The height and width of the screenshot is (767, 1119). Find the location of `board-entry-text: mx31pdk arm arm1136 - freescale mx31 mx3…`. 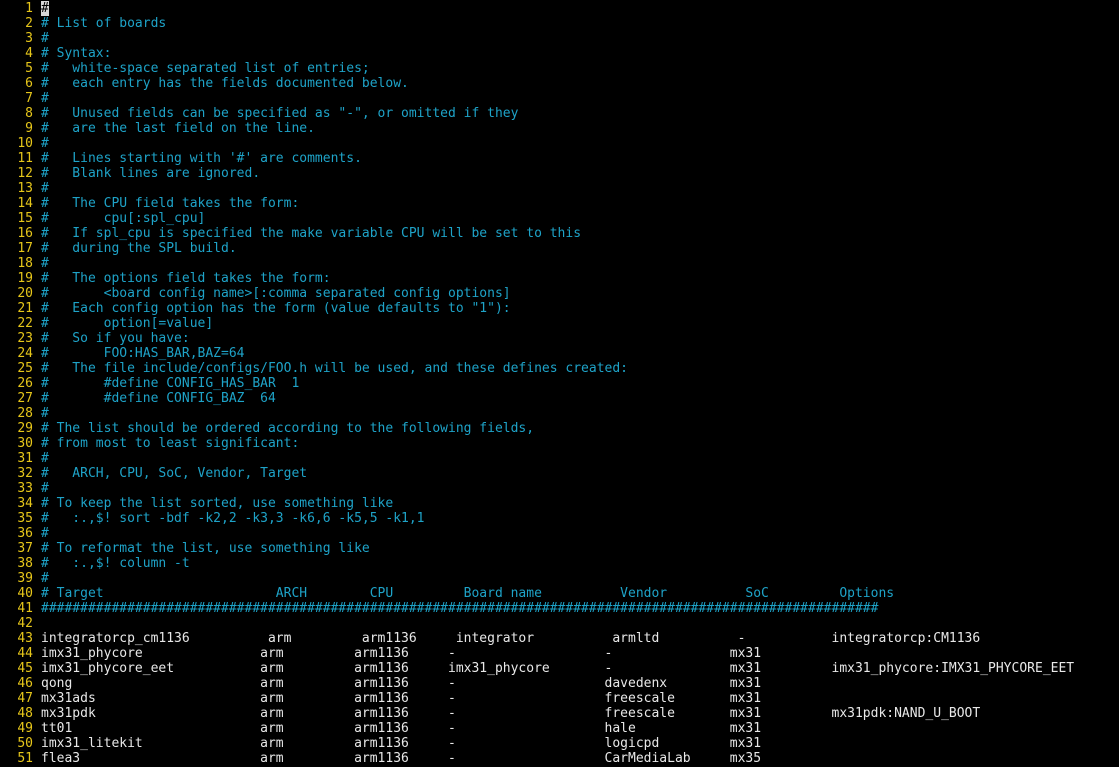

board-entry-text: mx31pdk arm arm1136 - freescale mx31 mx3… is located at coordinates (510, 713).